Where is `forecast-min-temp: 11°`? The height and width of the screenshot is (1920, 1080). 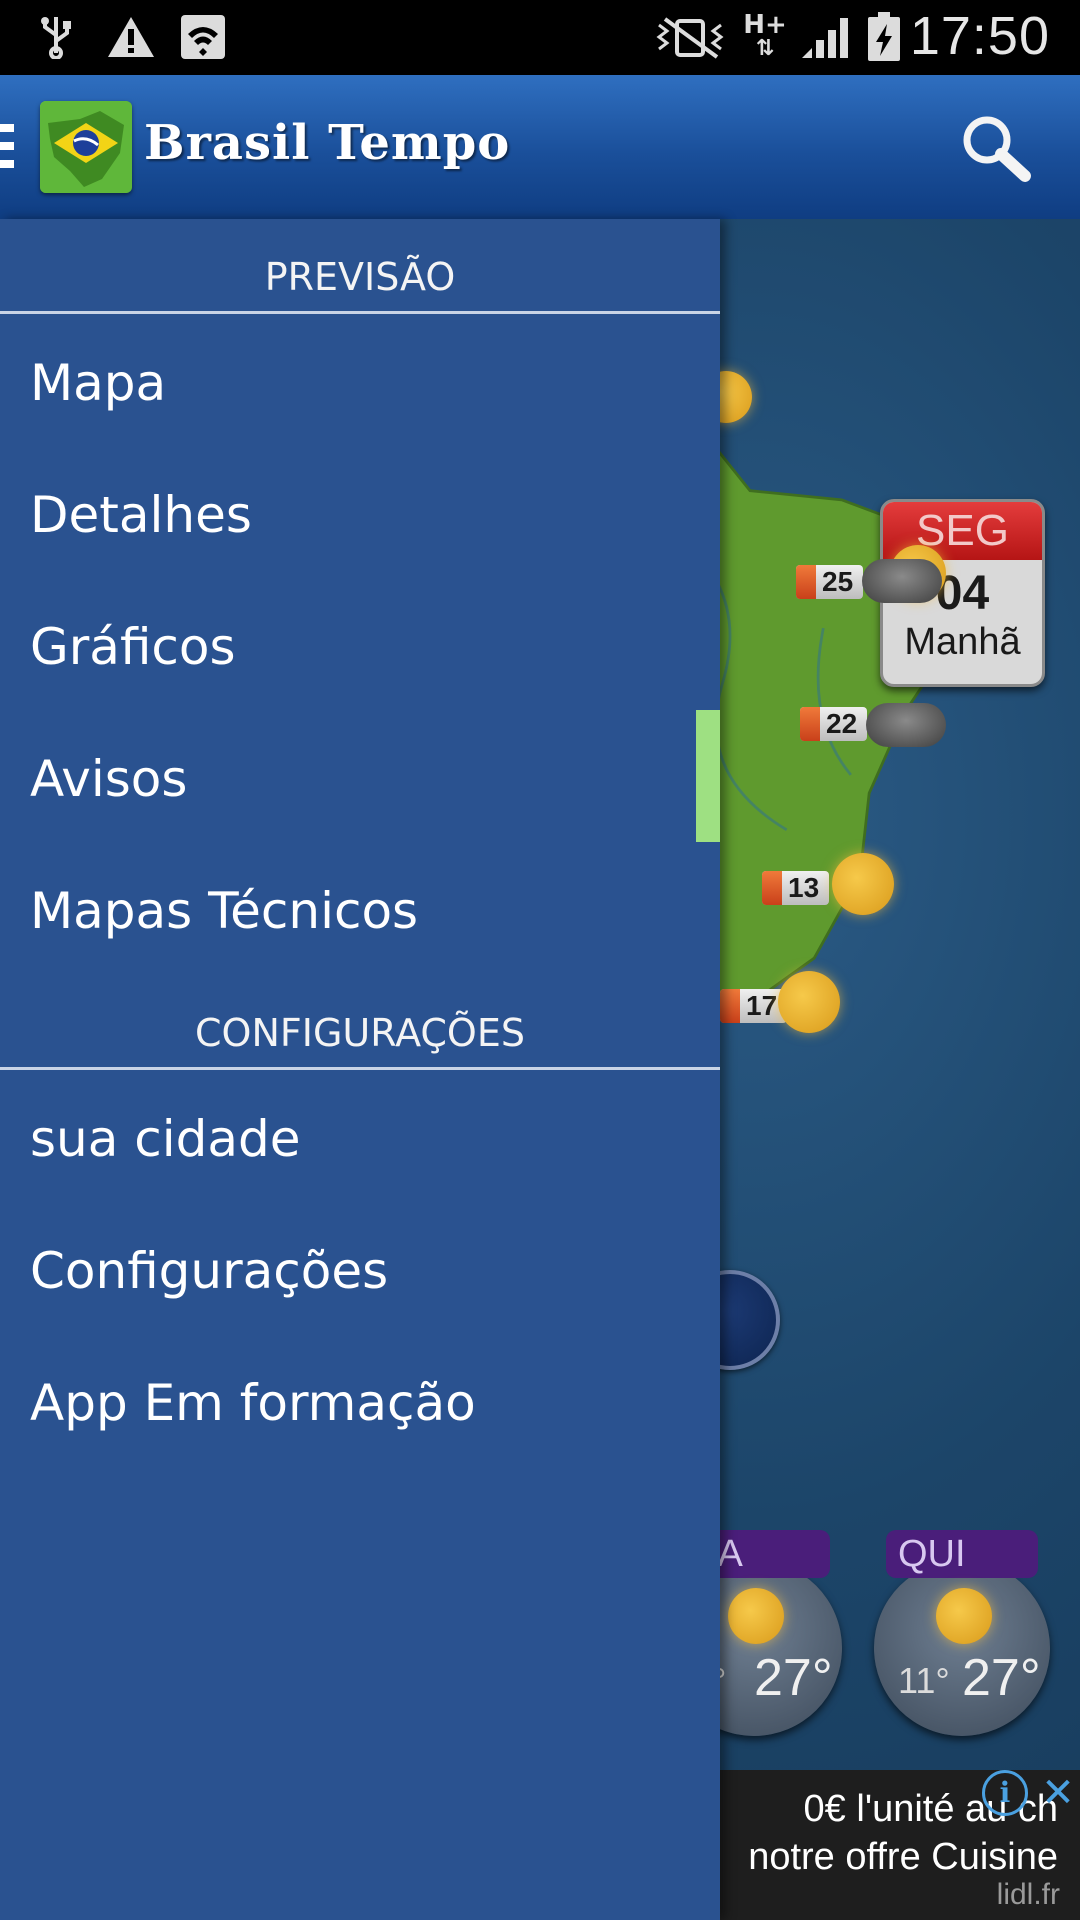
forecast-min-temp: 11° is located at coordinates (924, 1680).